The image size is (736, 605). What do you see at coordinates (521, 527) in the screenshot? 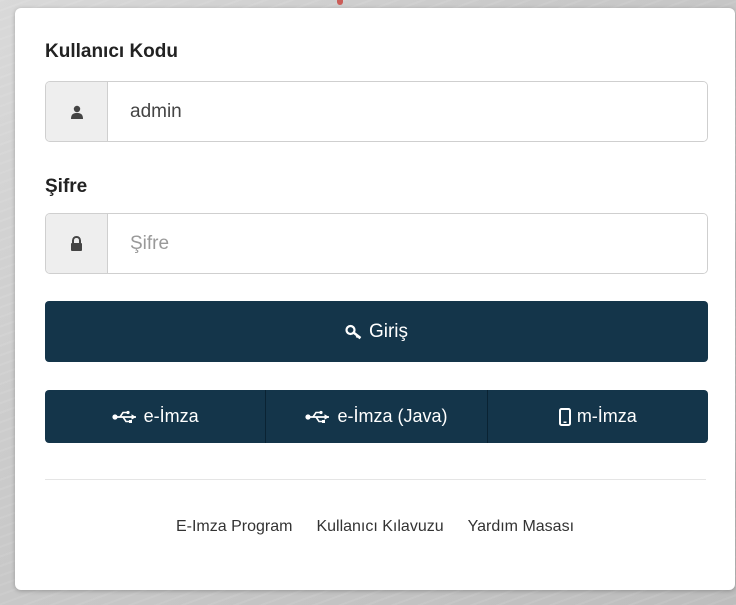
I see `footer-link-help-desk: Yardım Masası` at bounding box center [521, 527].